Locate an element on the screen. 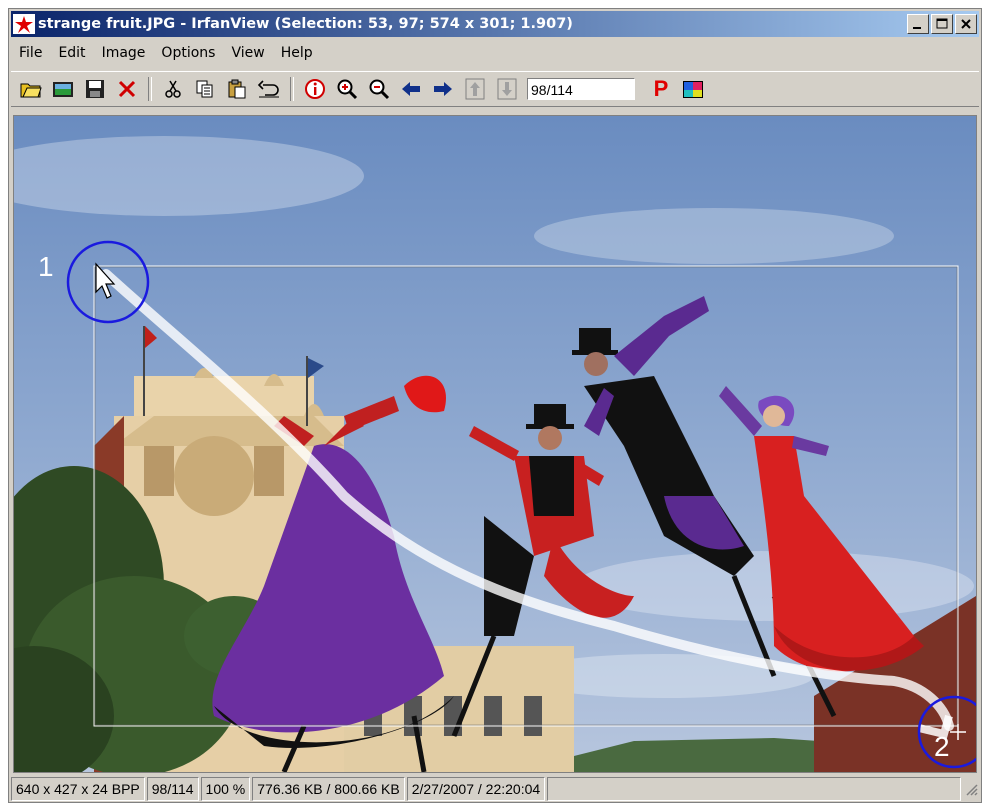 Image resolution: width=998 pixels, height=805 pixels. menu-view: View is located at coordinates (247, 53).